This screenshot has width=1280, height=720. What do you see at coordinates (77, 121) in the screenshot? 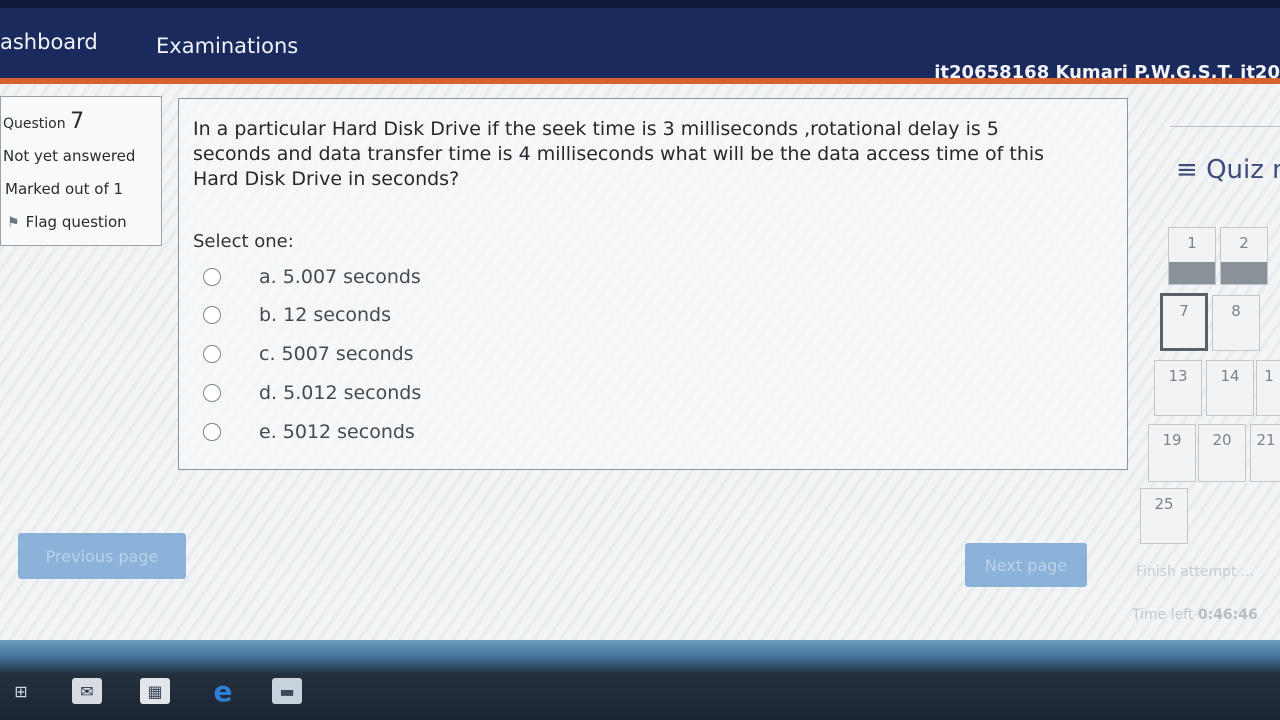
I see `question-number-value: 7` at bounding box center [77, 121].